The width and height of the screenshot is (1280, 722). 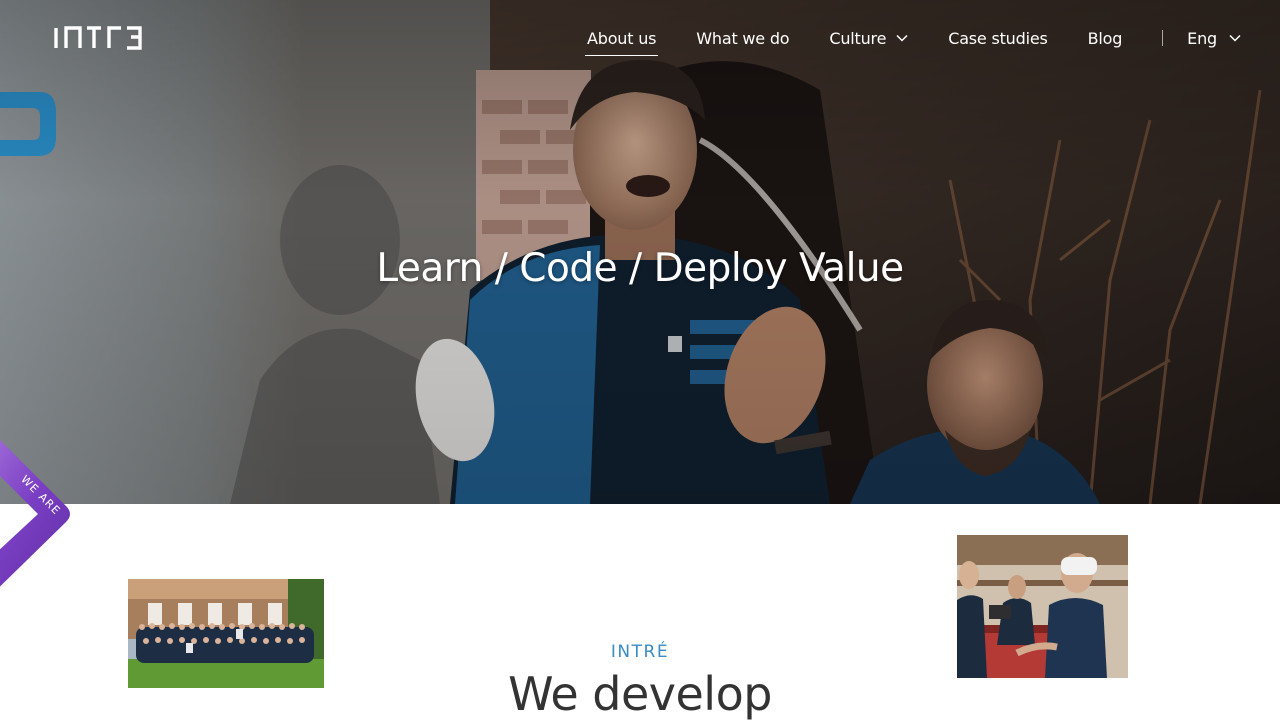 I want to click on nav-item-case-studies: Case studies, so click(x=998, y=38).